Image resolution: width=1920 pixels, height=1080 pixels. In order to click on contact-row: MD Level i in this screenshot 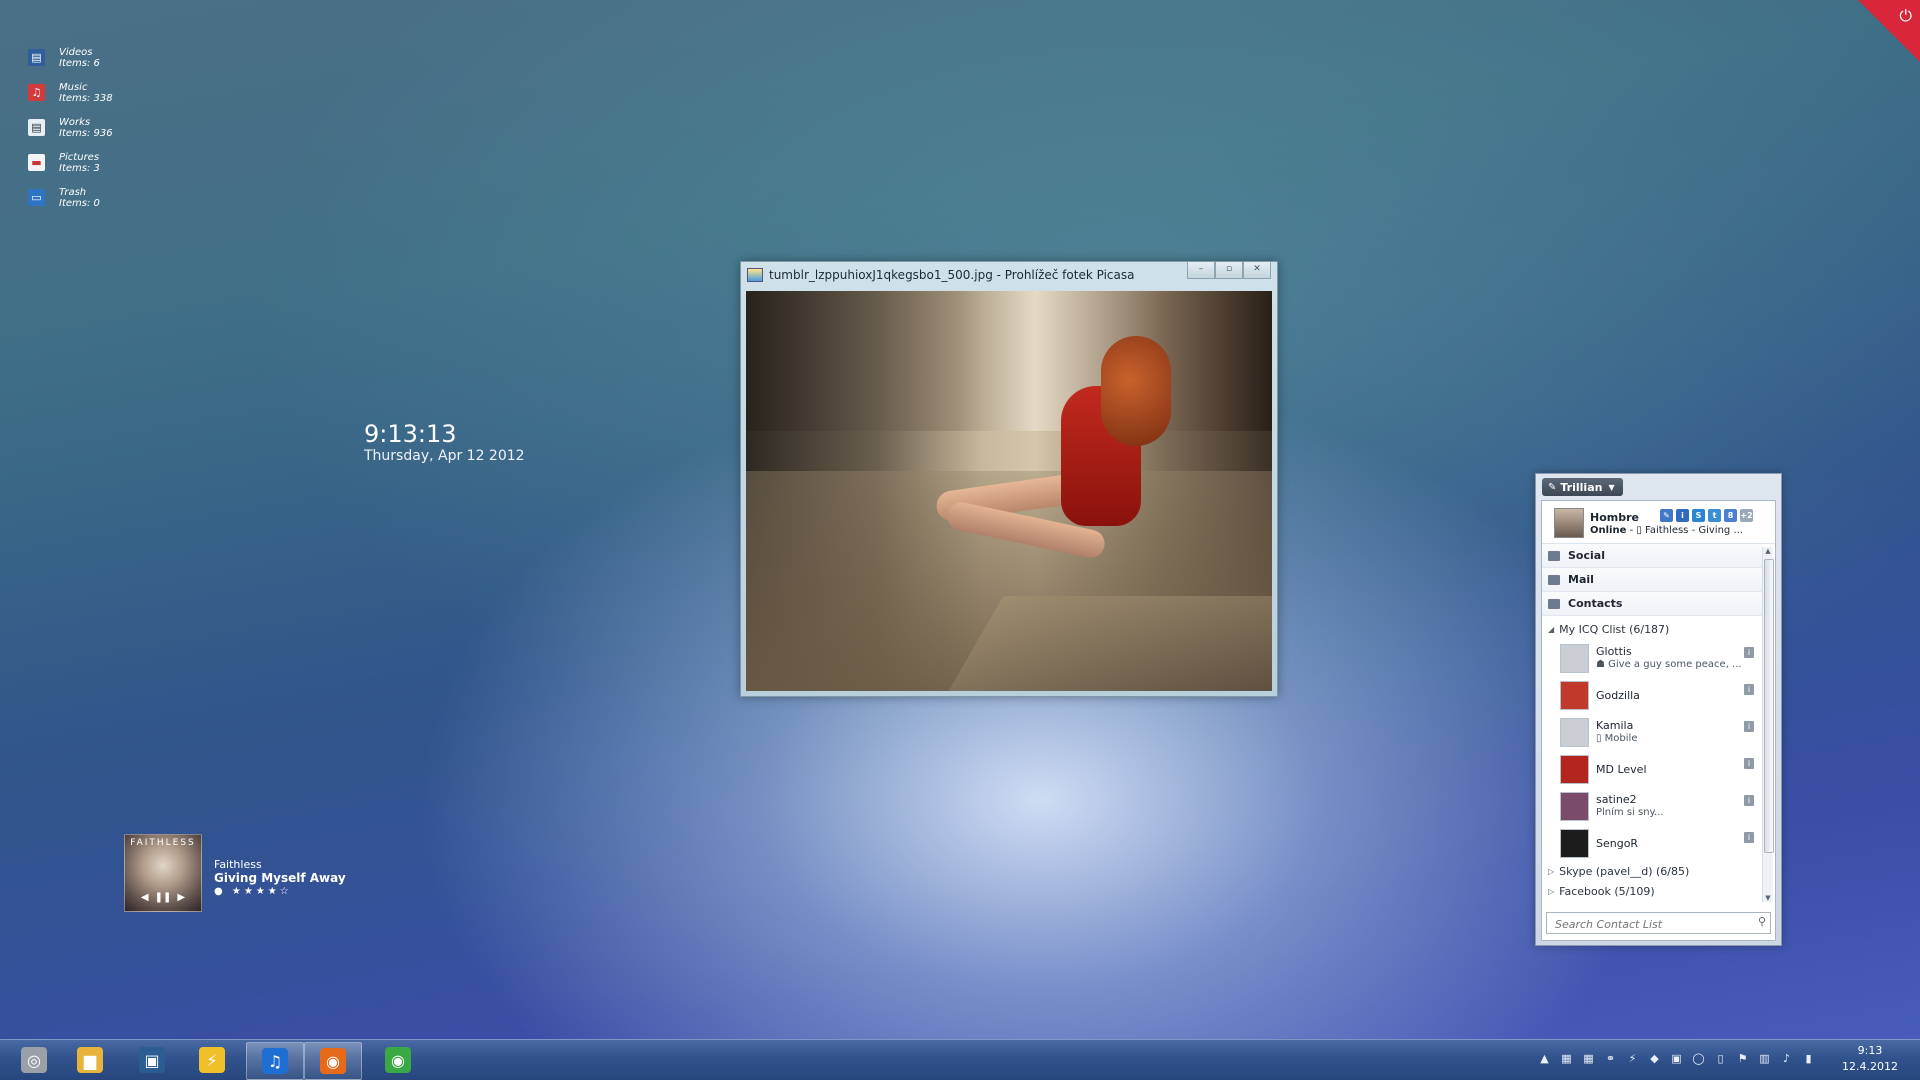, I will do `click(1652, 768)`.